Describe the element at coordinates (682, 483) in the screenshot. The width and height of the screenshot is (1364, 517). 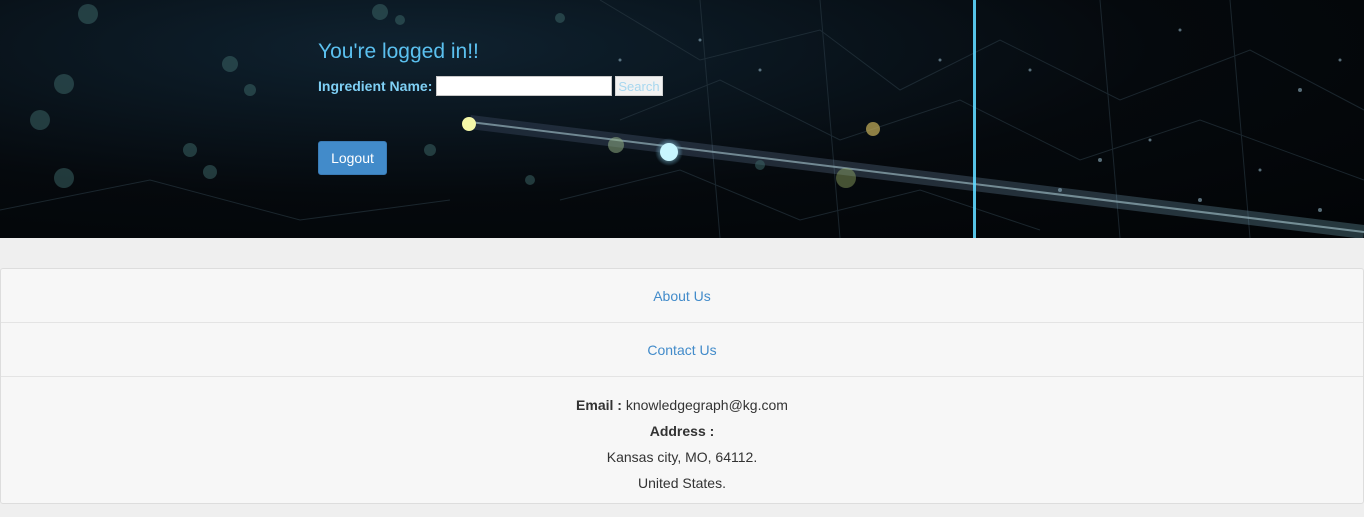
I see `address-line-2: United States.` at that location.